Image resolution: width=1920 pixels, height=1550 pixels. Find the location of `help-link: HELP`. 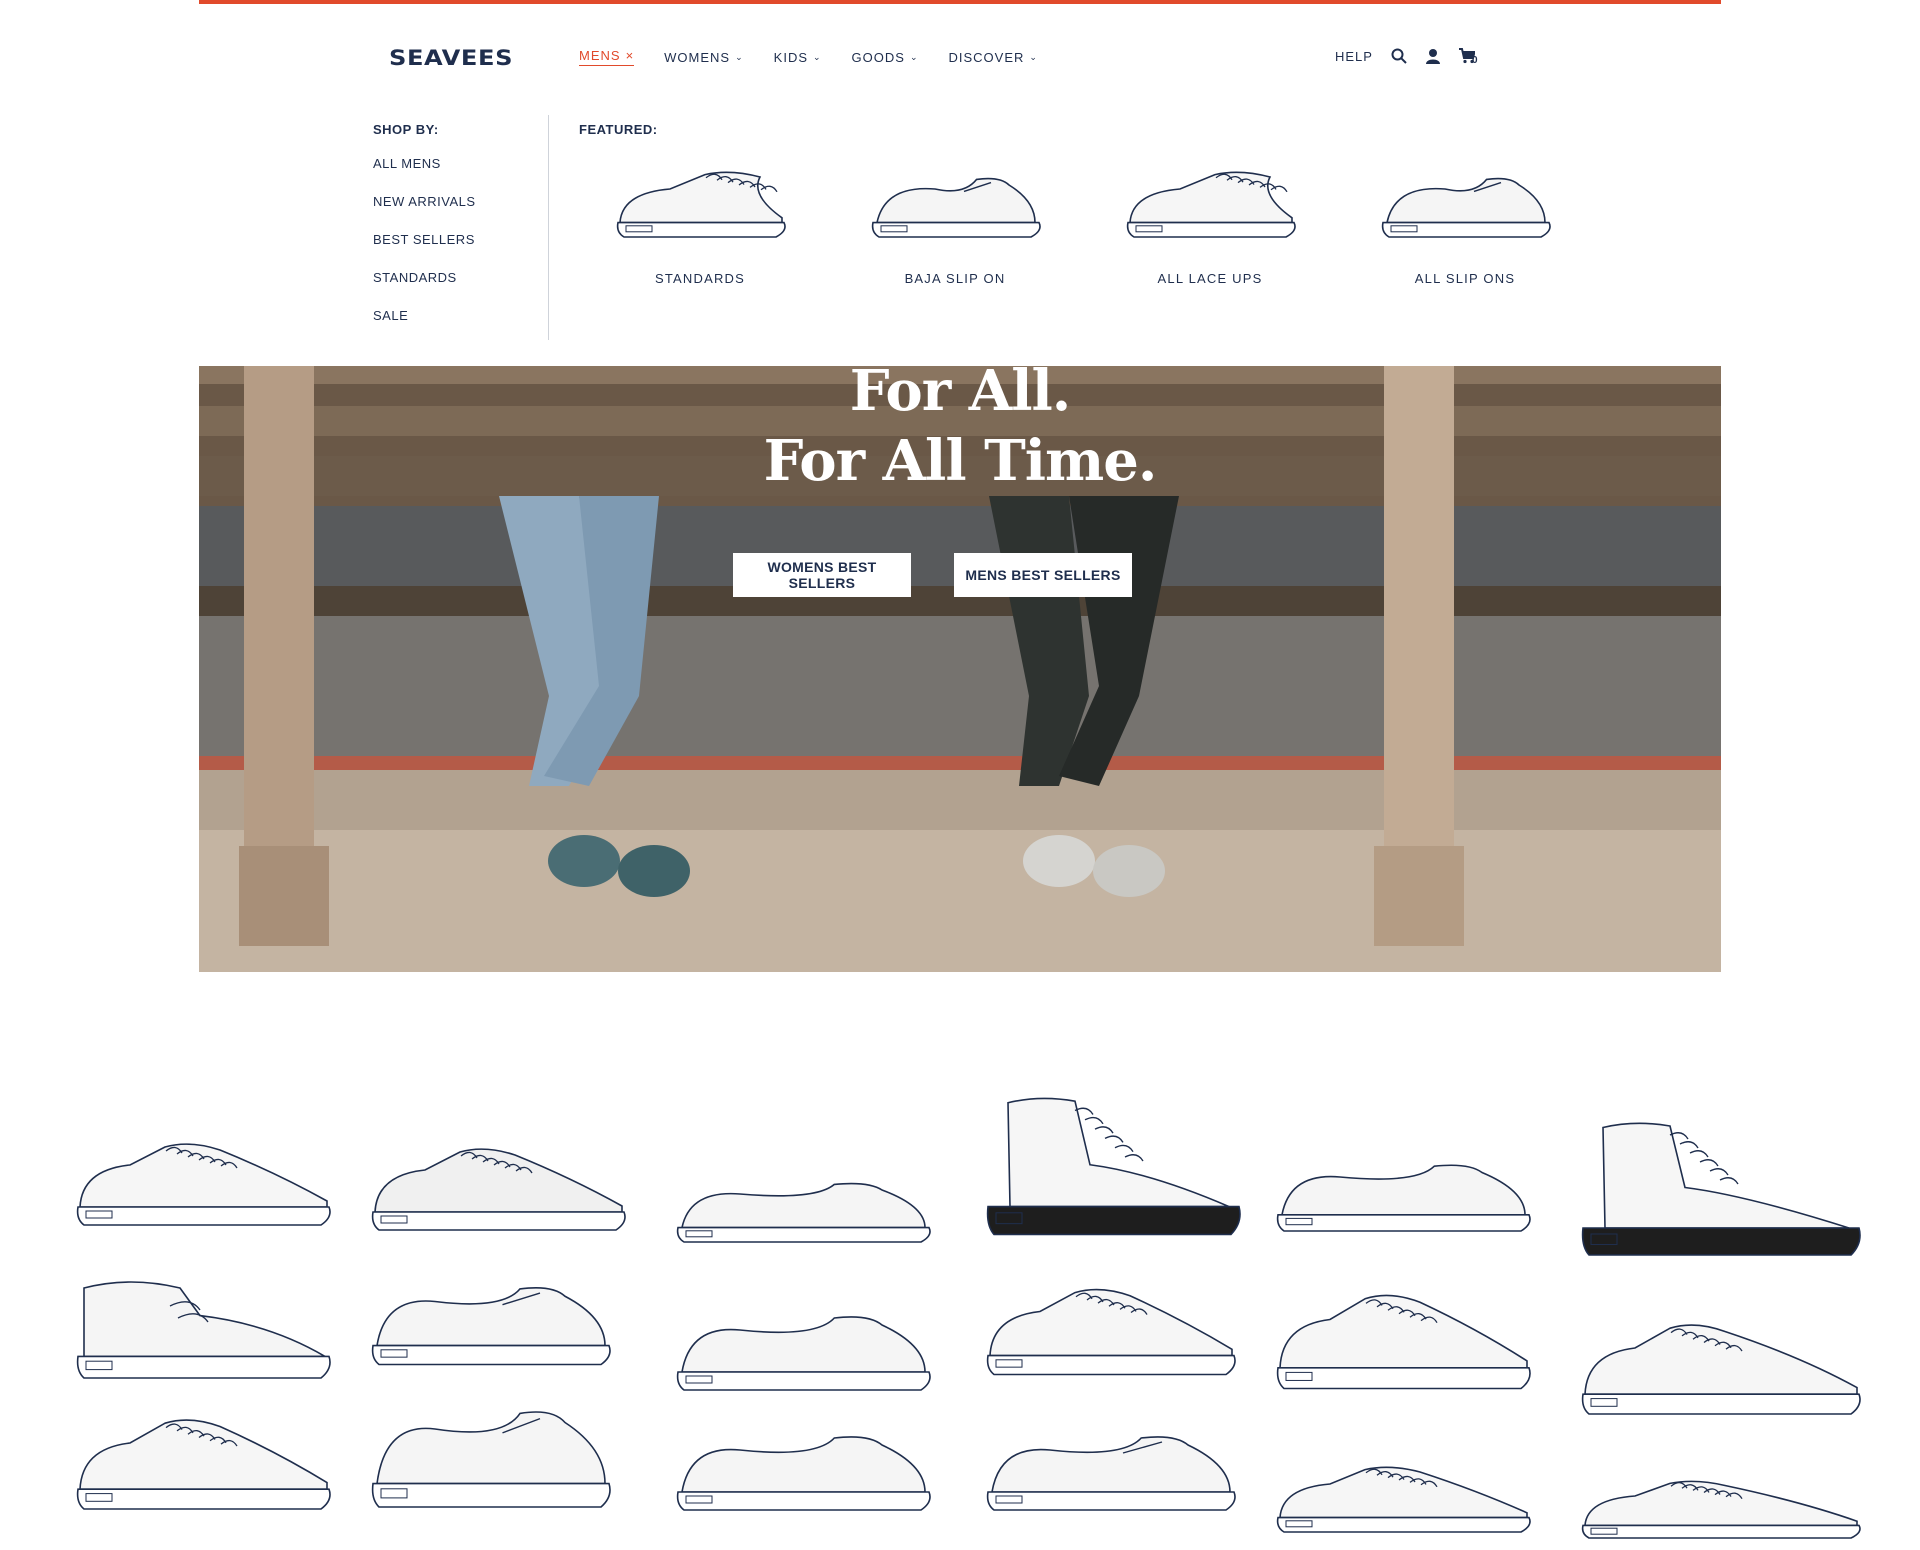

help-link: HELP is located at coordinates (1354, 56).